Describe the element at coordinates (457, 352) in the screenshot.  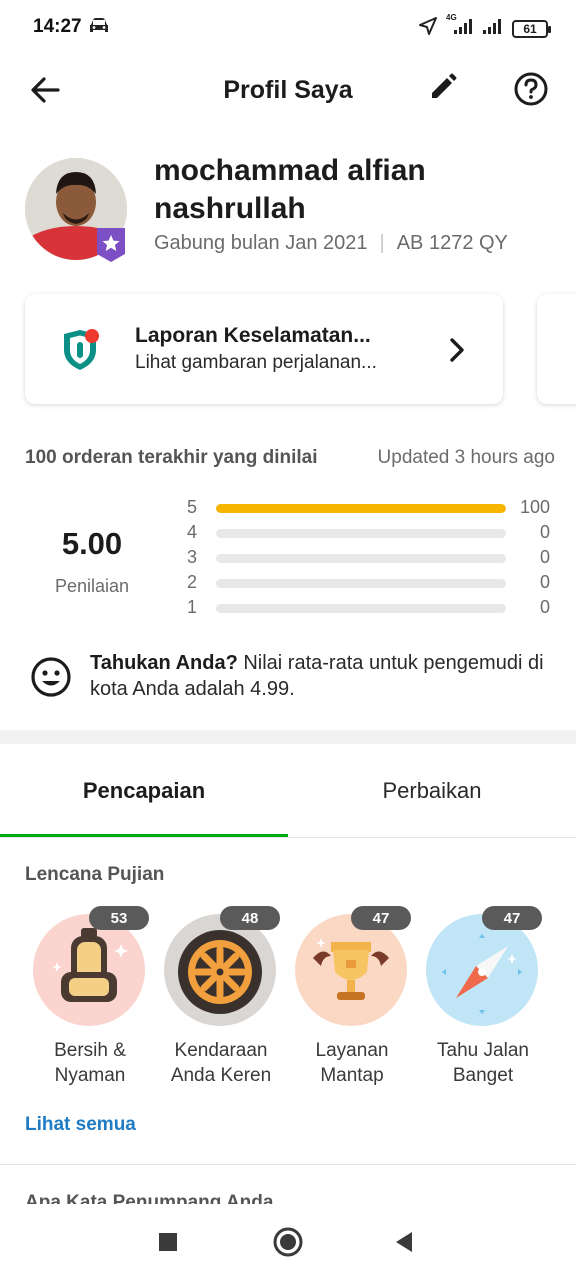
I see `chevron-right-icon` at that location.